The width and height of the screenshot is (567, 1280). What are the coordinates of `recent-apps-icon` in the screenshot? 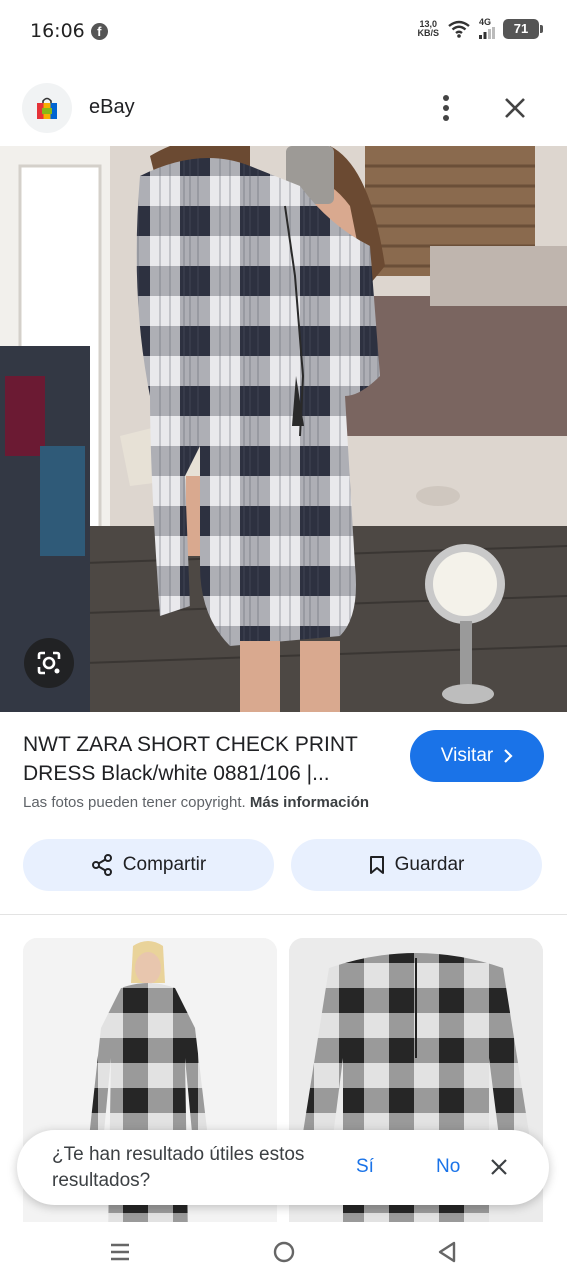 It's located at (120, 1252).